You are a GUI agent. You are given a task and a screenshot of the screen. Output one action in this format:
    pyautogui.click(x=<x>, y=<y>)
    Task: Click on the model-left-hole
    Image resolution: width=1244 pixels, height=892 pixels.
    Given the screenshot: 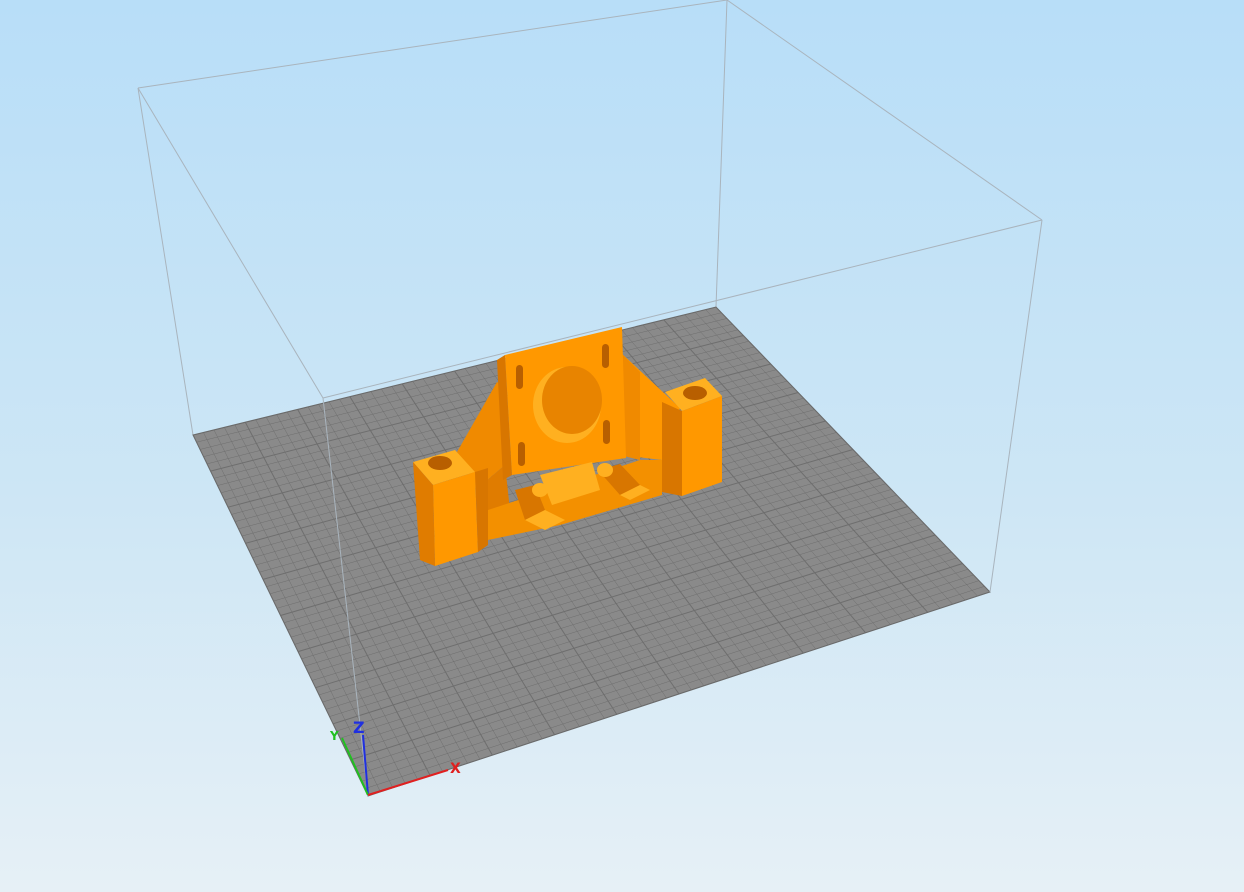 What is the action you would take?
    pyautogui.click(x=440, y=463)
    